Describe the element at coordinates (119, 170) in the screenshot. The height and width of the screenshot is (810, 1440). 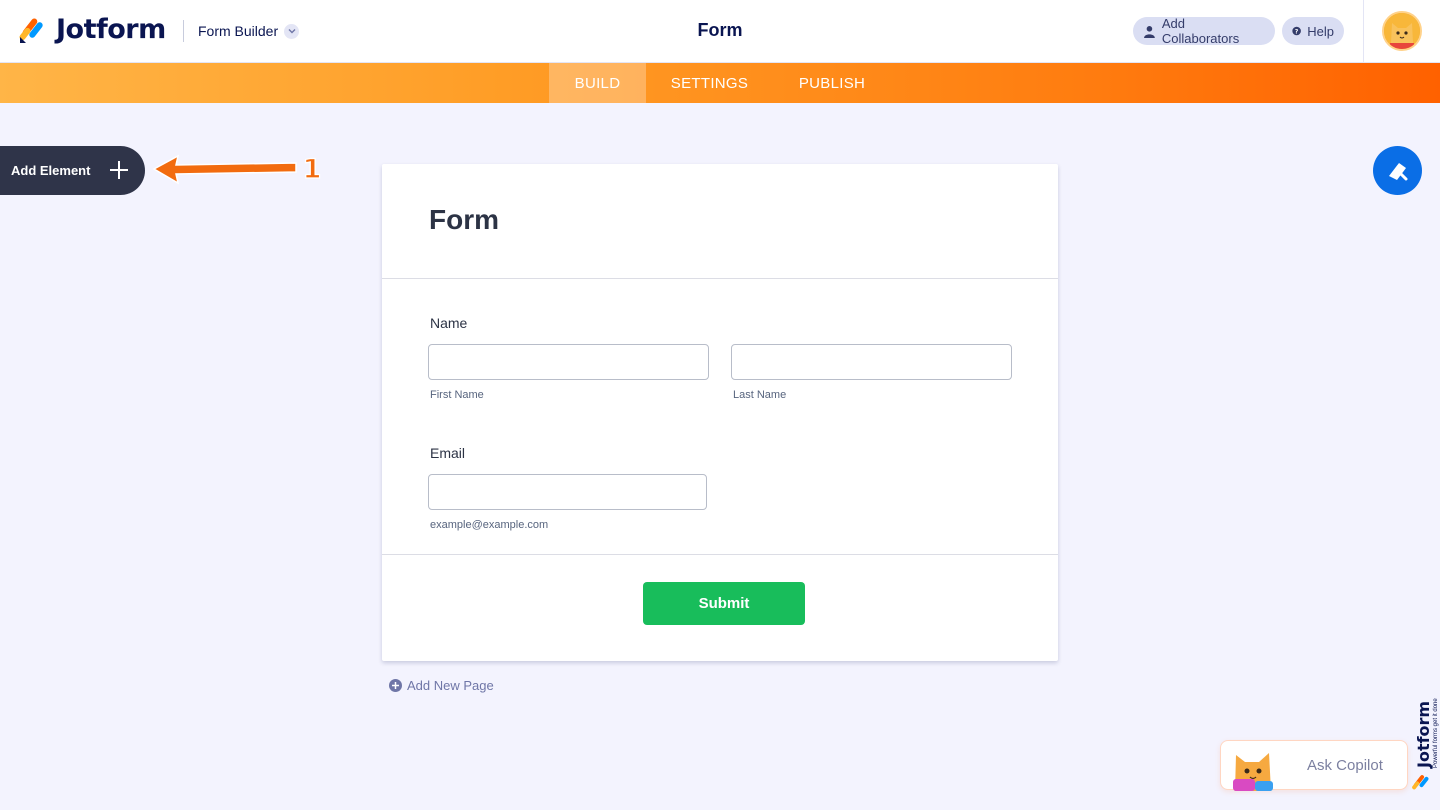
I see `plus-icon` at that location.